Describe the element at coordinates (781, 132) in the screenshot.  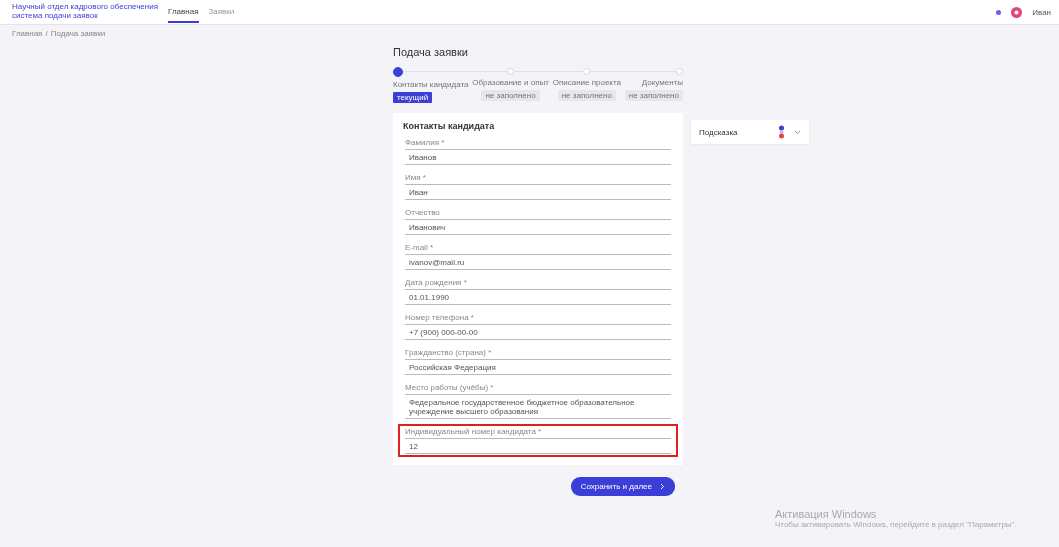
I see `dots-icon` at that location.